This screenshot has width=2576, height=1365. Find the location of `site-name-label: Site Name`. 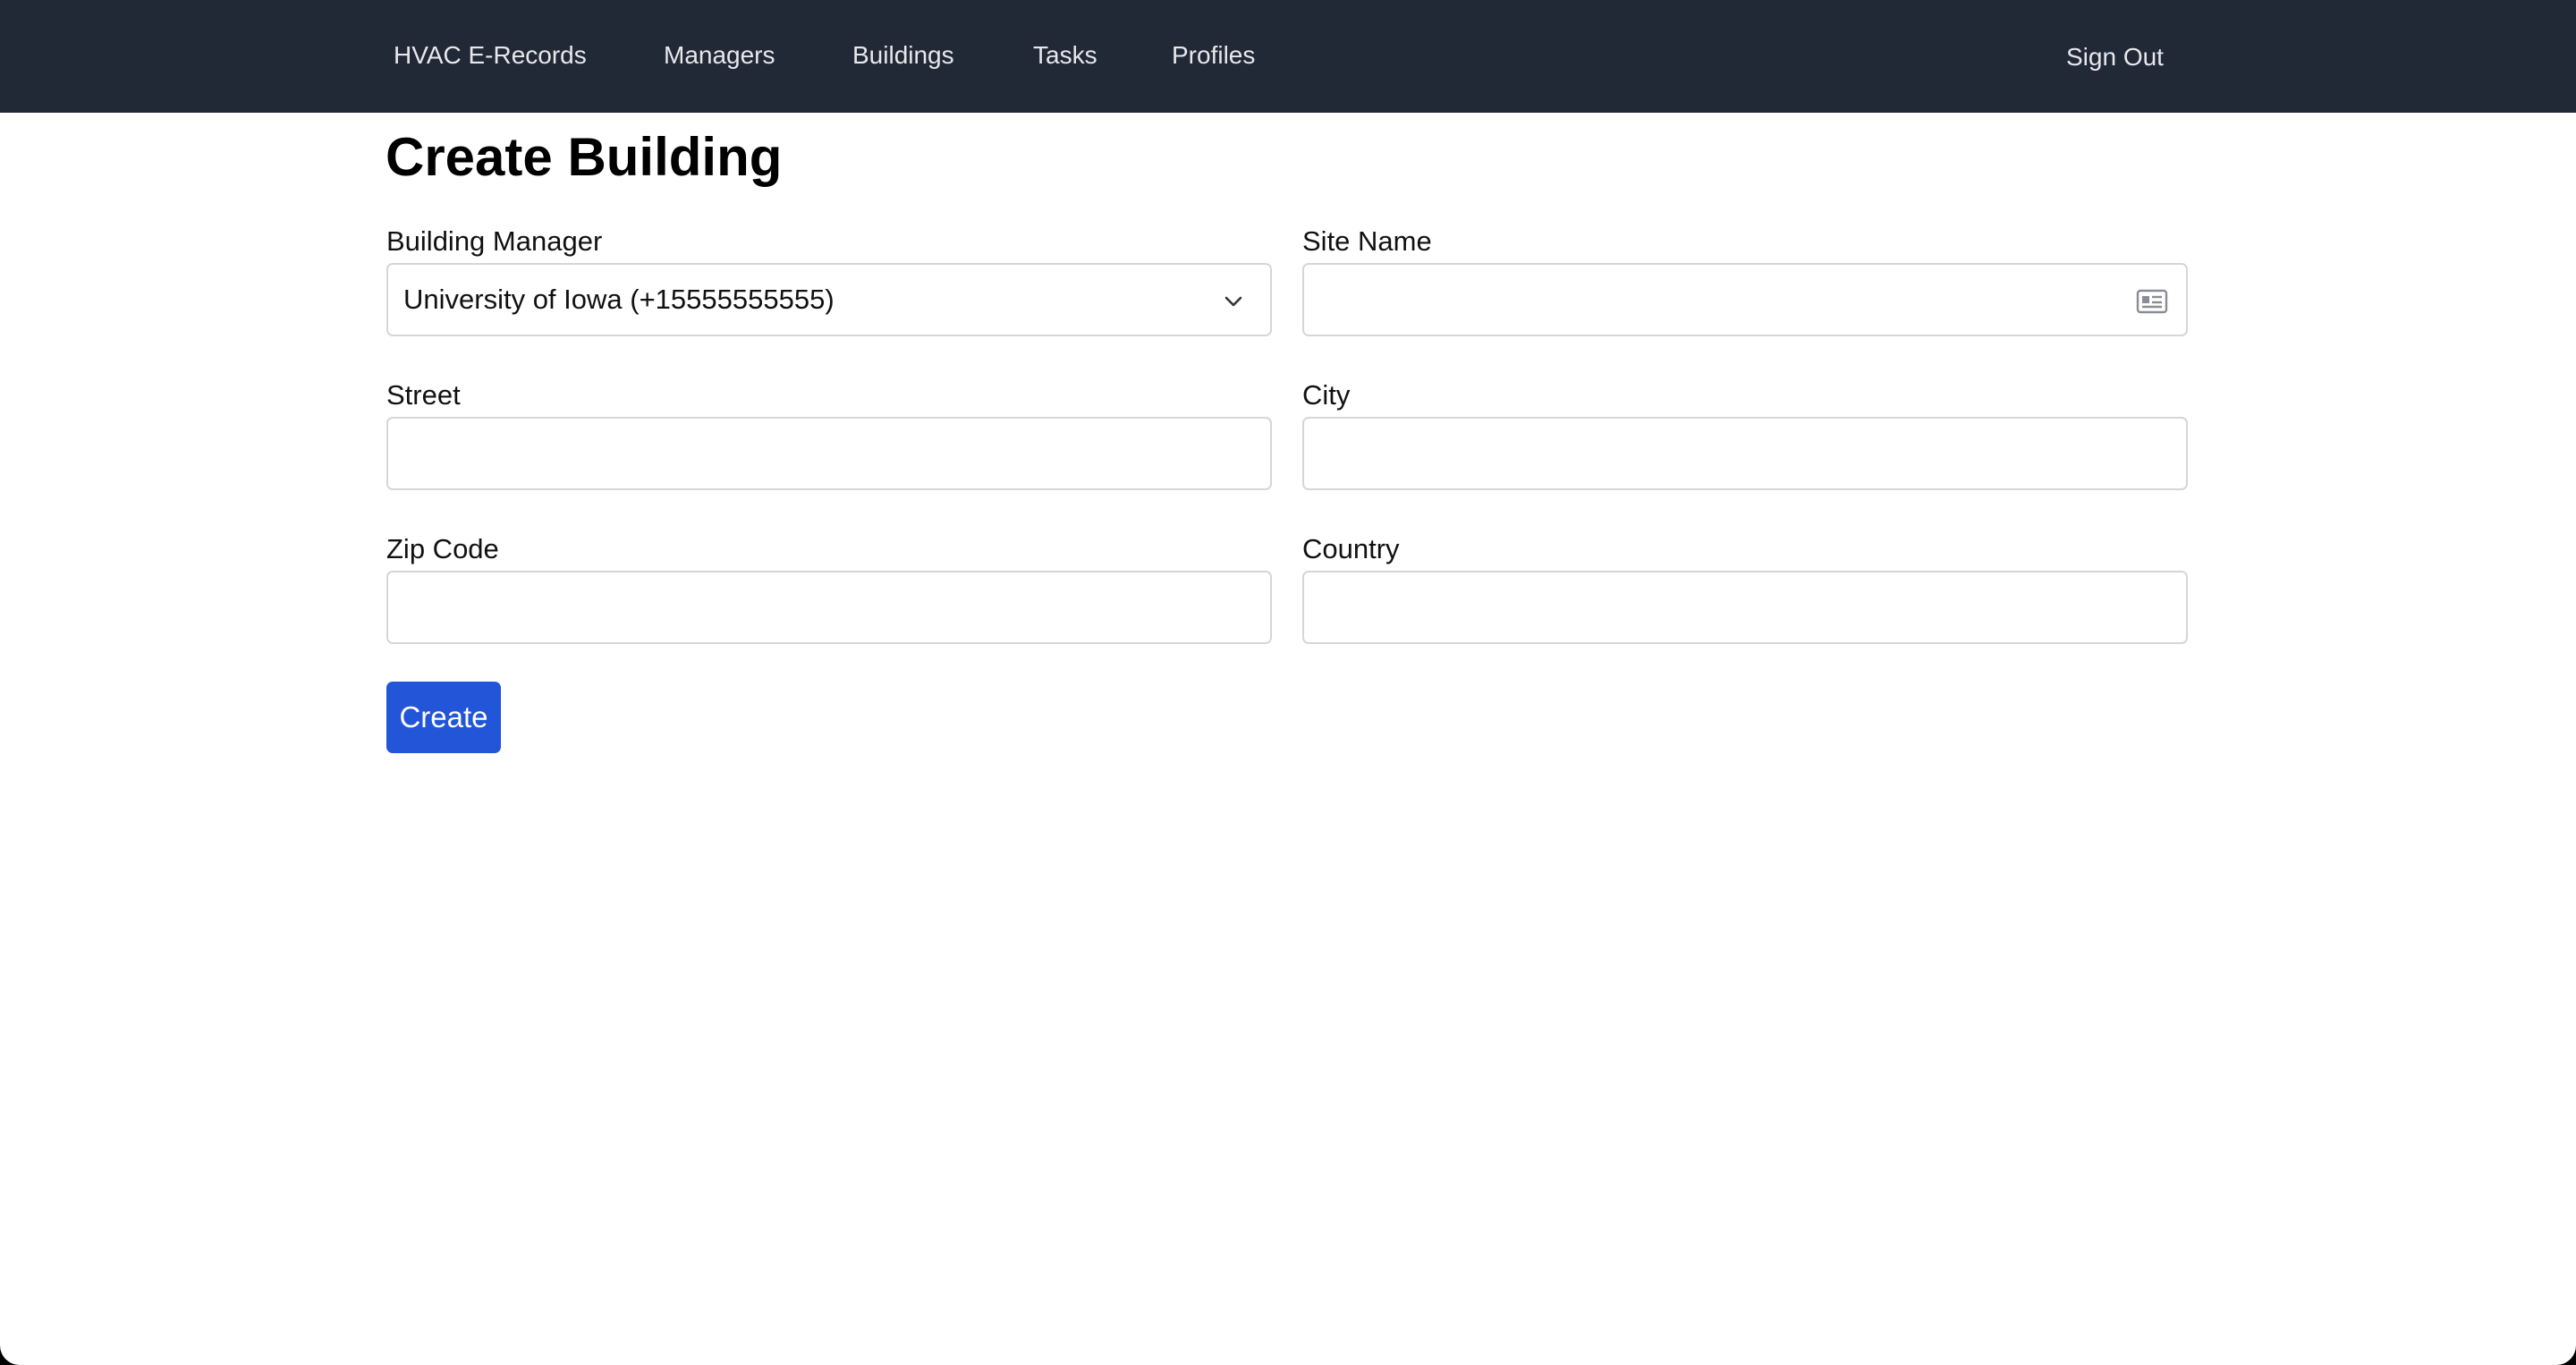

site-name-label: Site Name is located at coordinates (1367, 241).